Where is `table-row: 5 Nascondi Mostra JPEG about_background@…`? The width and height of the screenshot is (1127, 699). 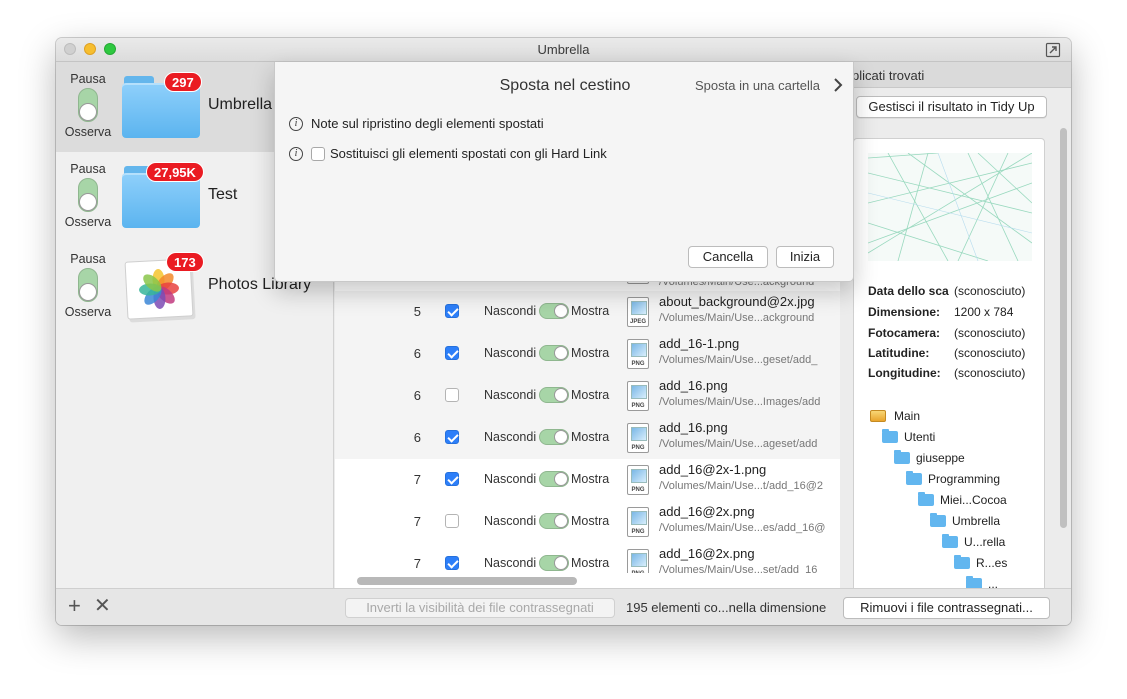
table-row: 5 Nascondi Mostra JPEG about_background@… is located at coordinates (587, 312).